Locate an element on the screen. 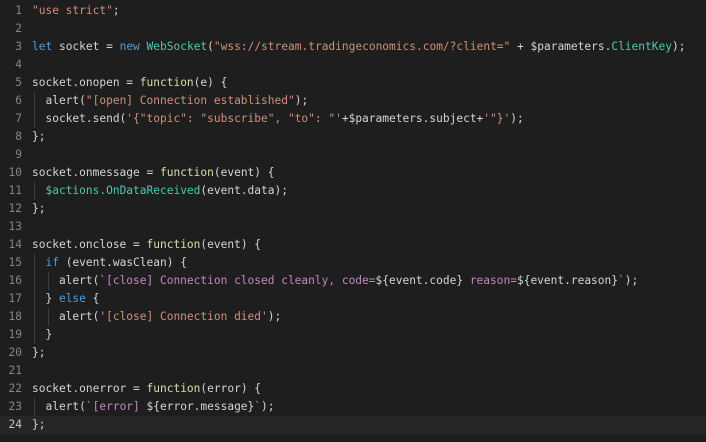 Image resolution: width=706 pixels, height=442 pixels. code-line: 1 "use strict"; is located at coordinates (353, 11).